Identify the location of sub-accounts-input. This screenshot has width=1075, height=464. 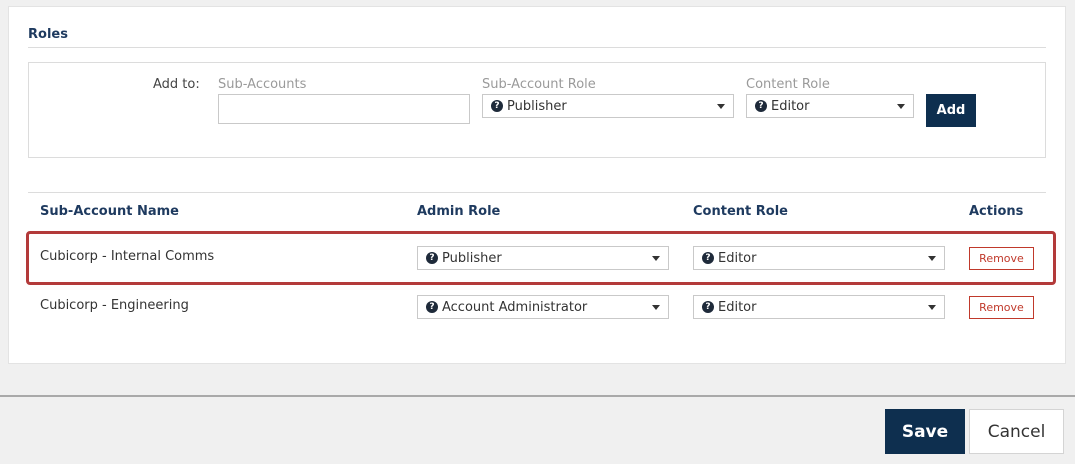
(344, 109).